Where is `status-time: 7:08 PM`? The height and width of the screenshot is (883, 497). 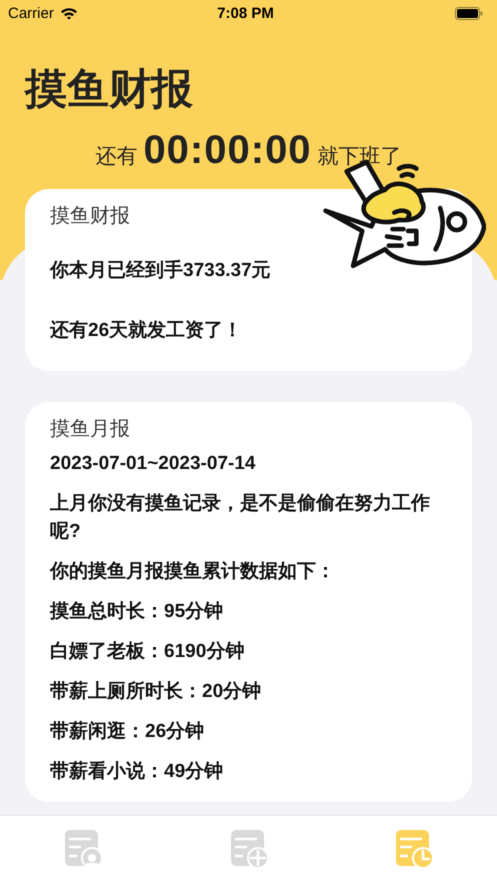
status-time: 7:08 PM is located at coordinates (245, 13).